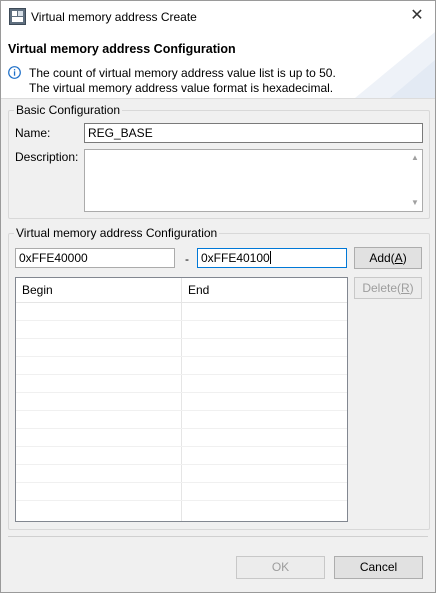 The height and width of the screenshot is (593, 436). What do you see at coordinates (235, 258) in the screenshot?
I see `end-address-value: 0xFFE40100` at bounding box center [235, 258].